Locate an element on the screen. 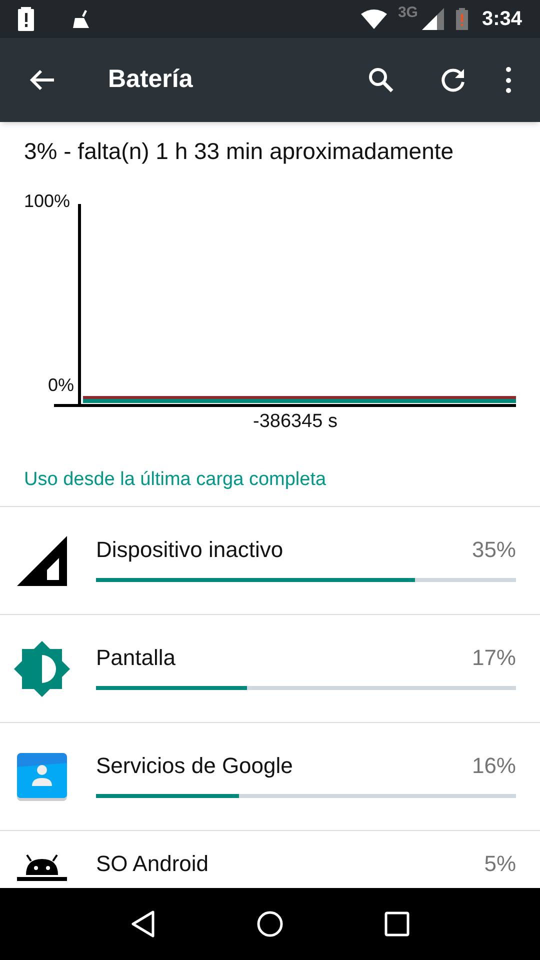 This screenshot has width=540, height=960. axis-label: 100% is located at coordinates (47, 201).